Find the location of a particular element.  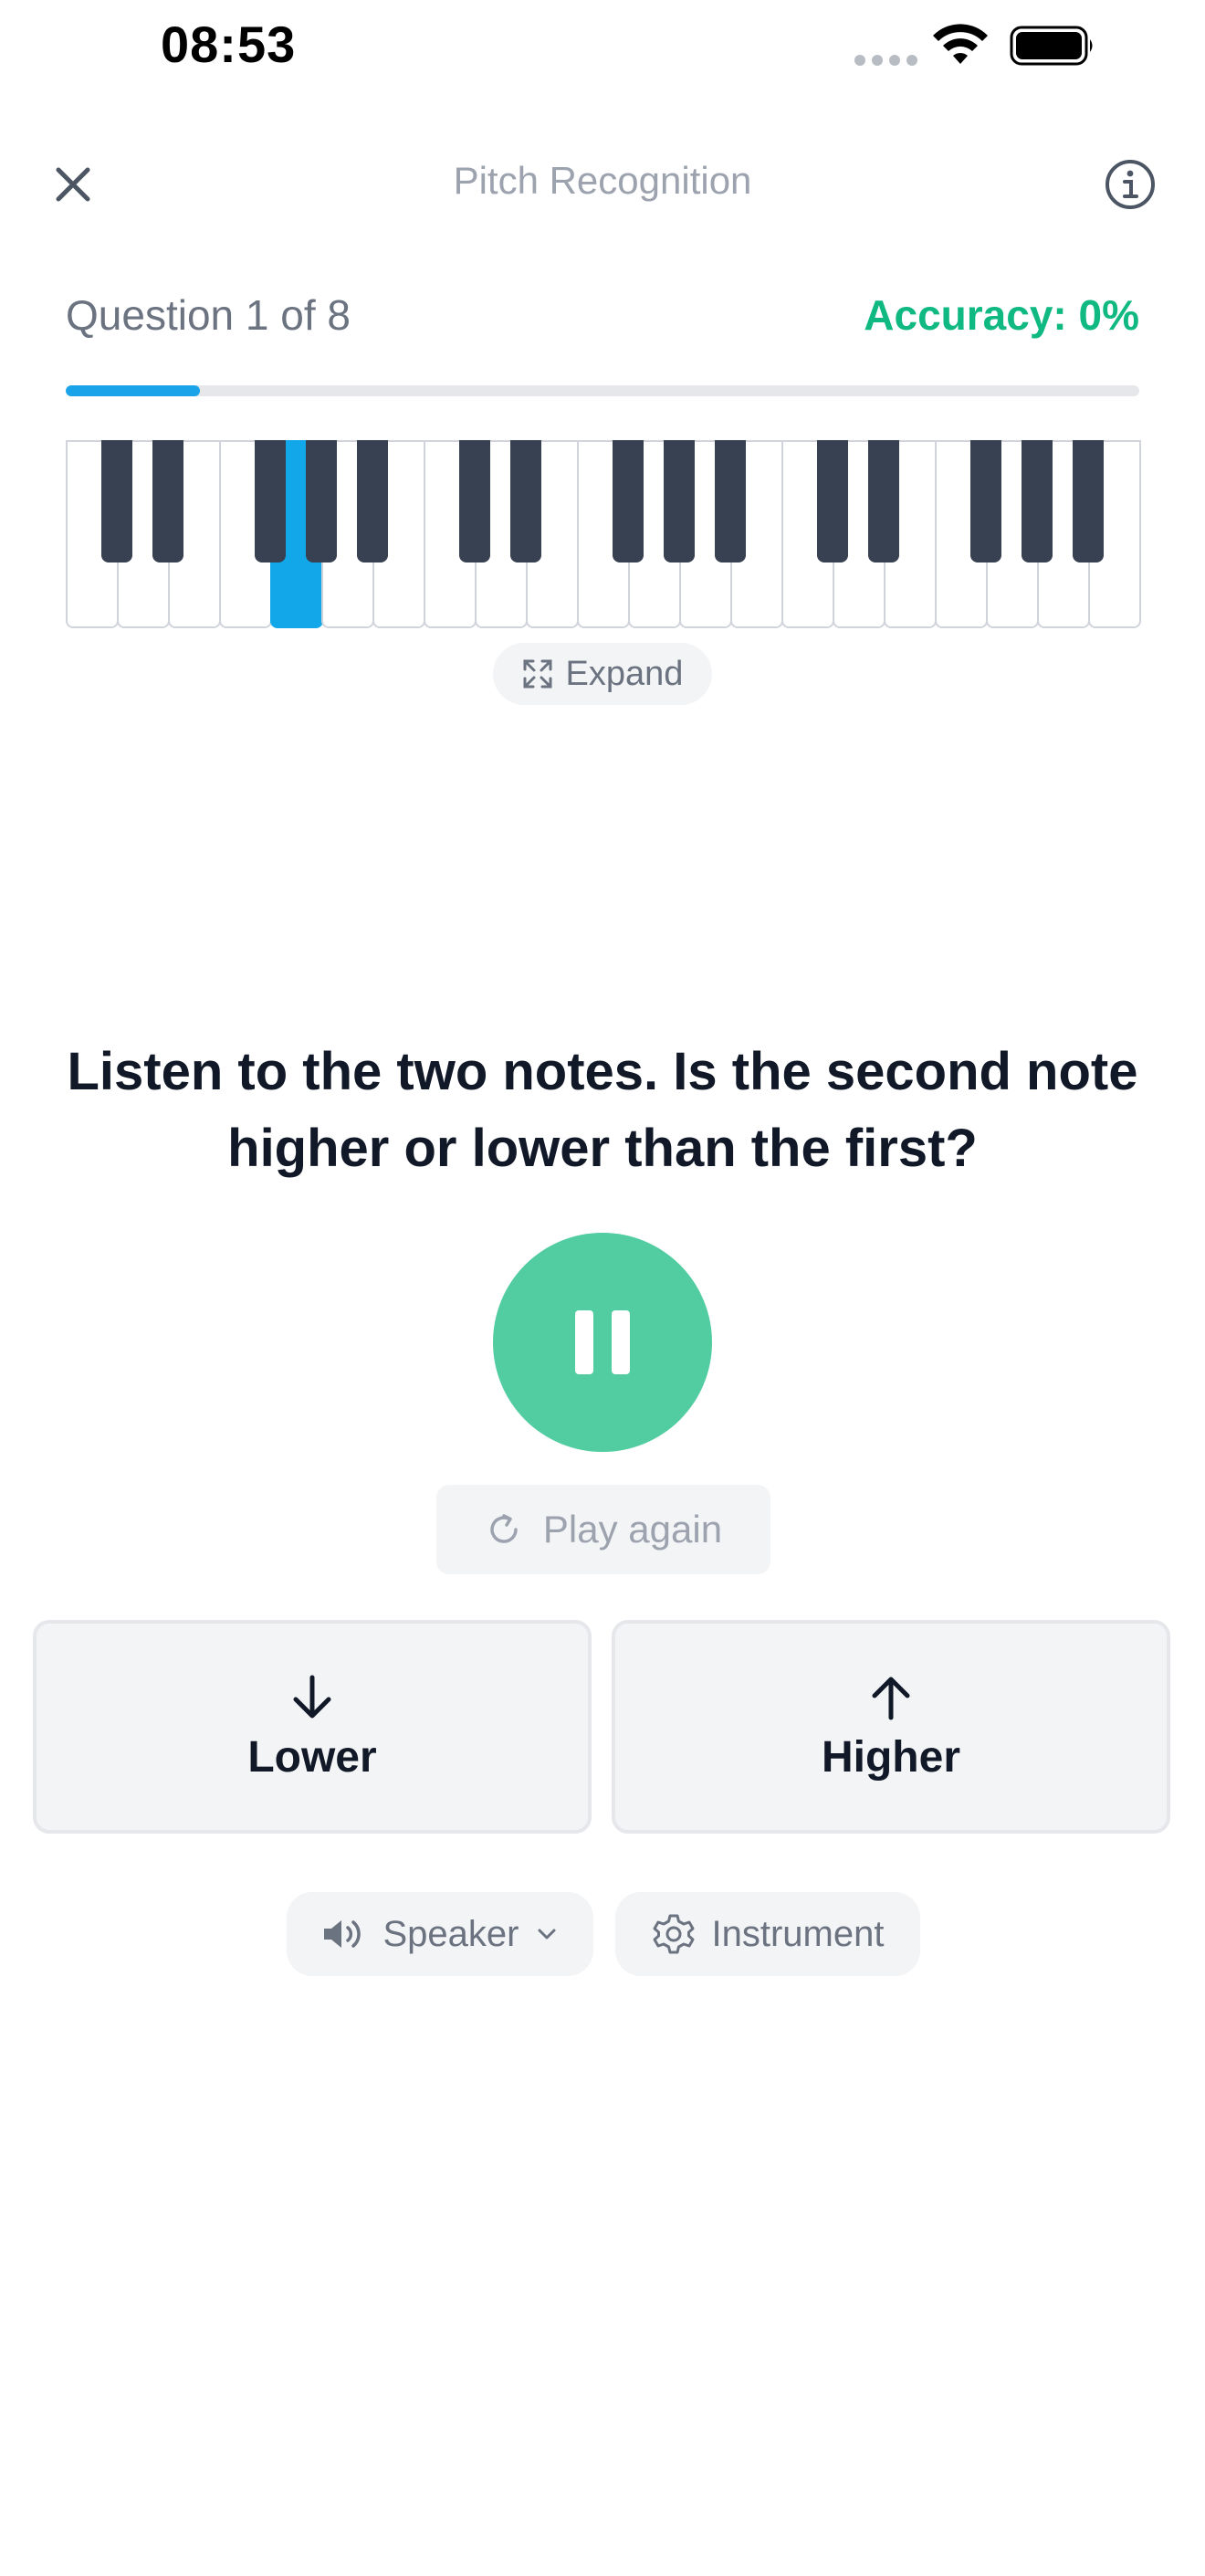

chevron-down-icon is located at coordinates (547, 1934).